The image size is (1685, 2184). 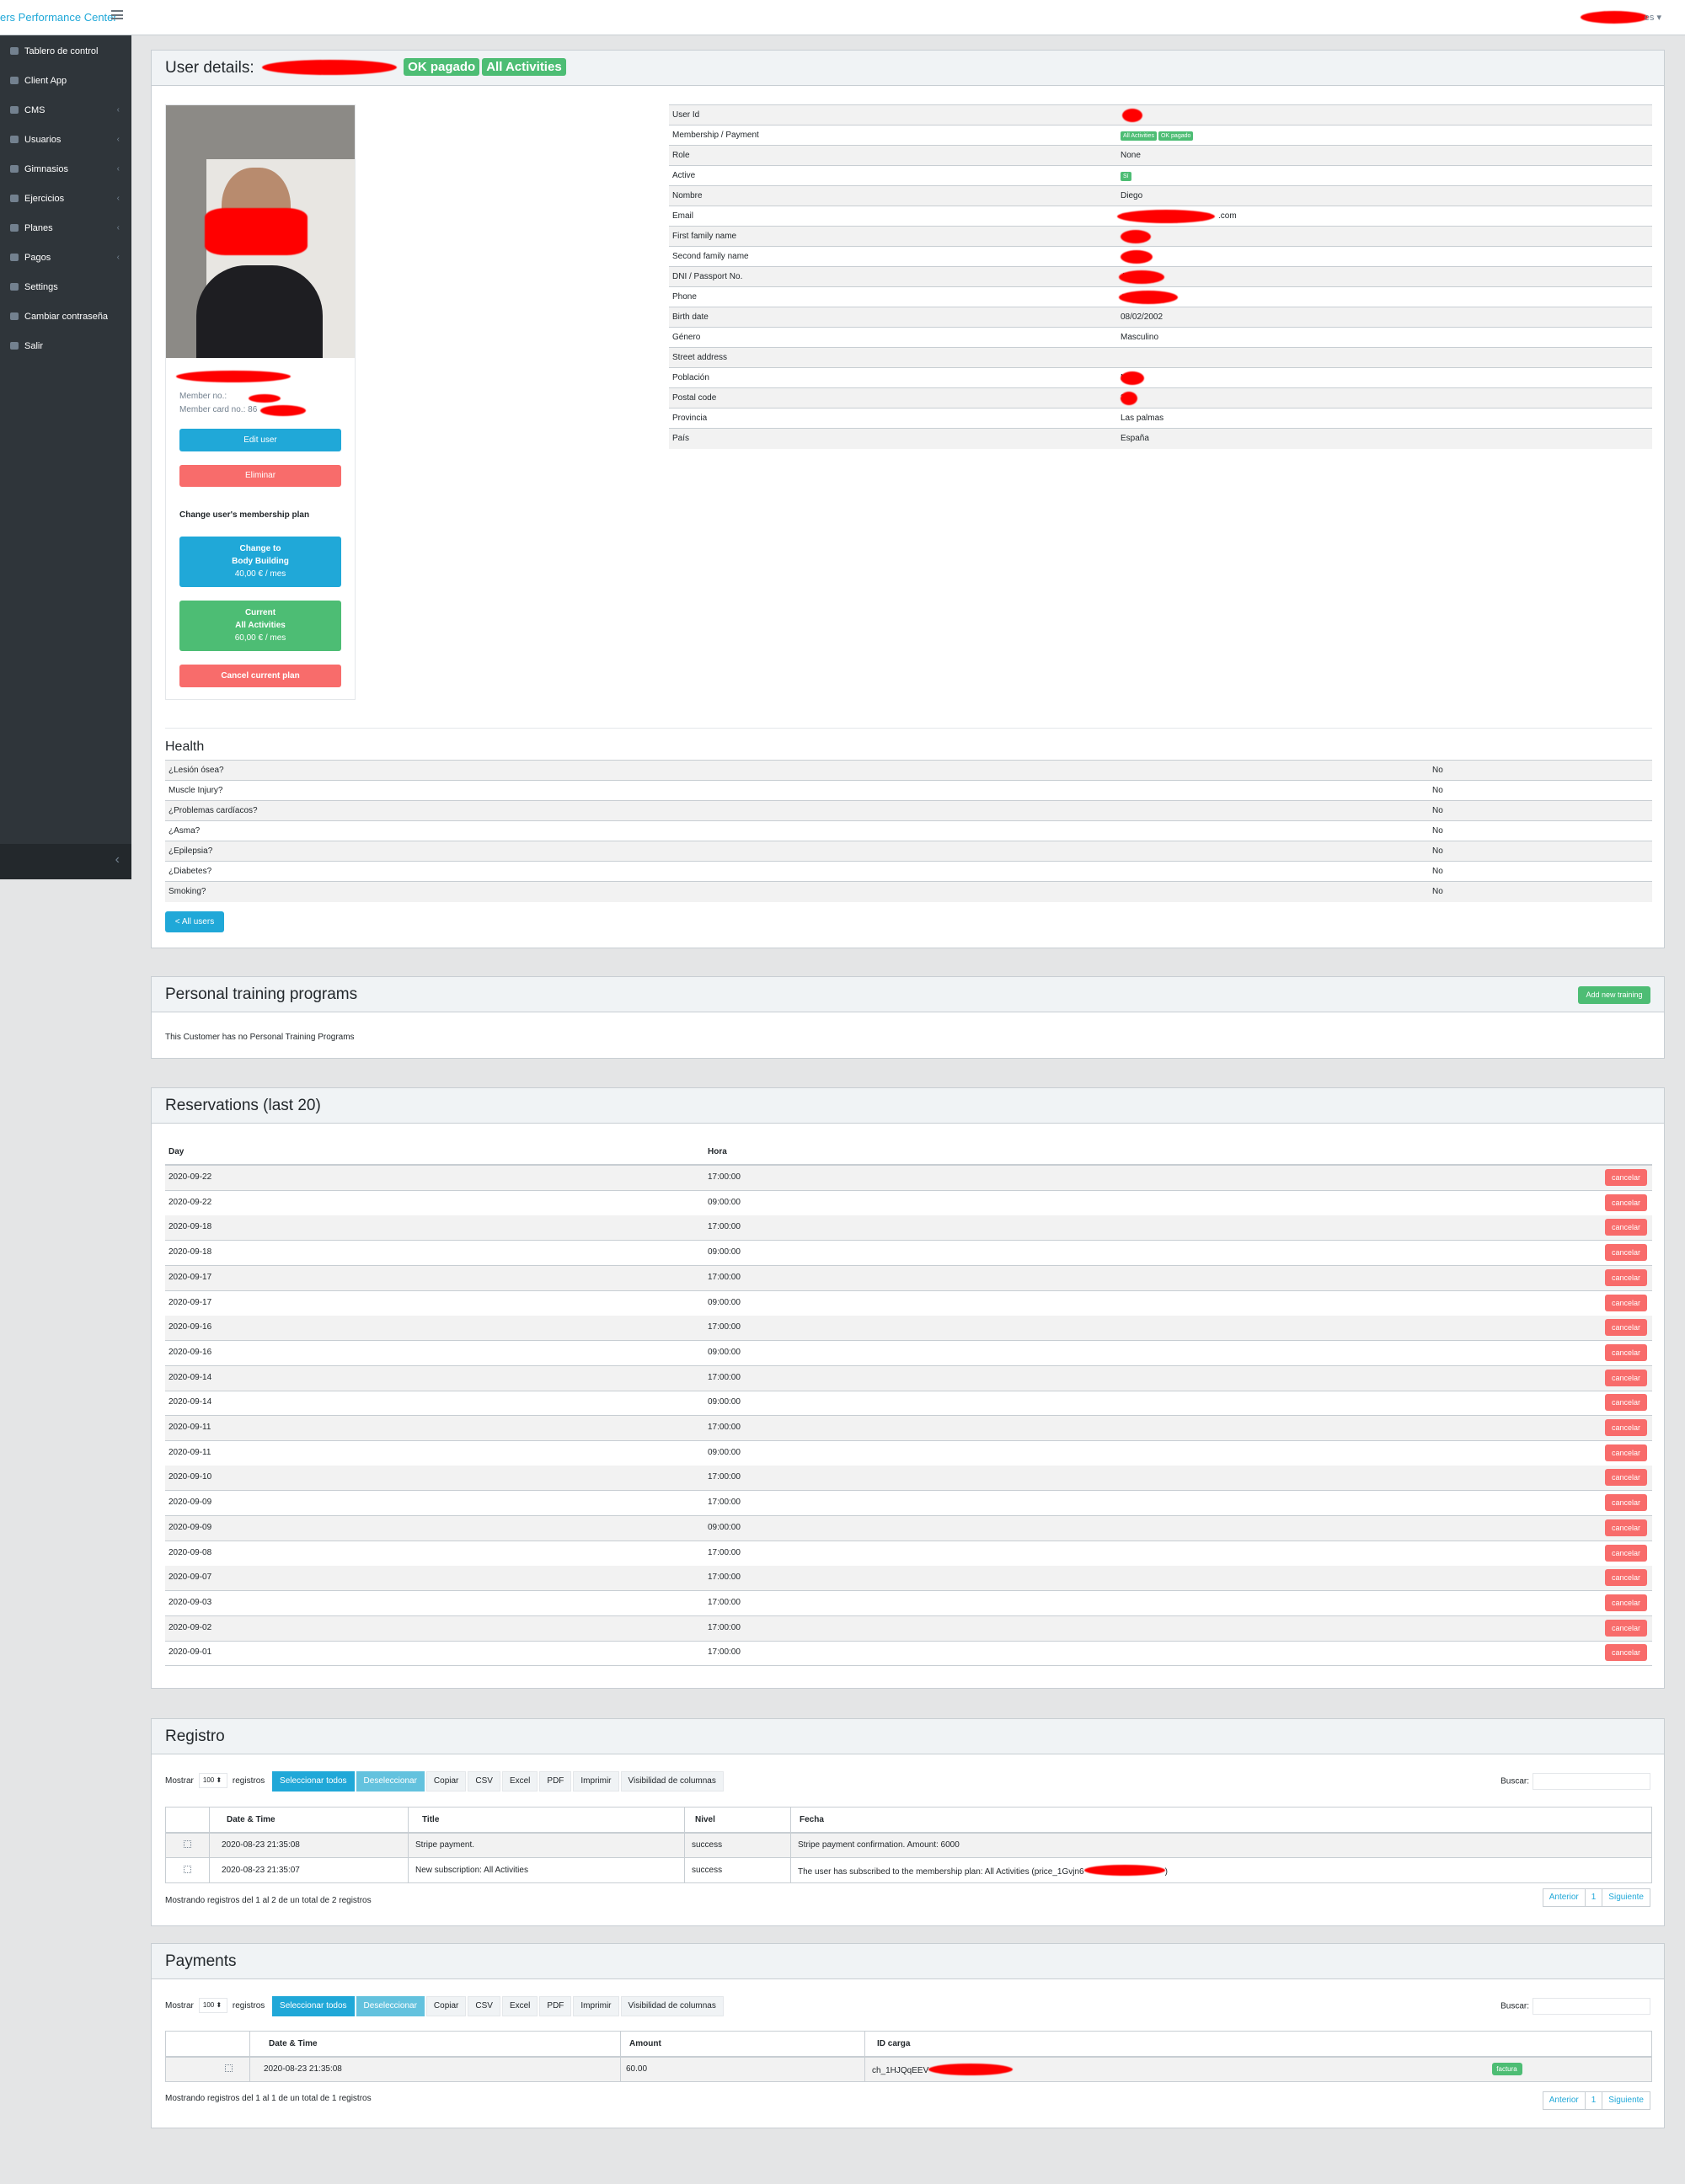 I want to click on sidebar-item-usuarios: Usuarios ‹, so click(x=65, y=140).